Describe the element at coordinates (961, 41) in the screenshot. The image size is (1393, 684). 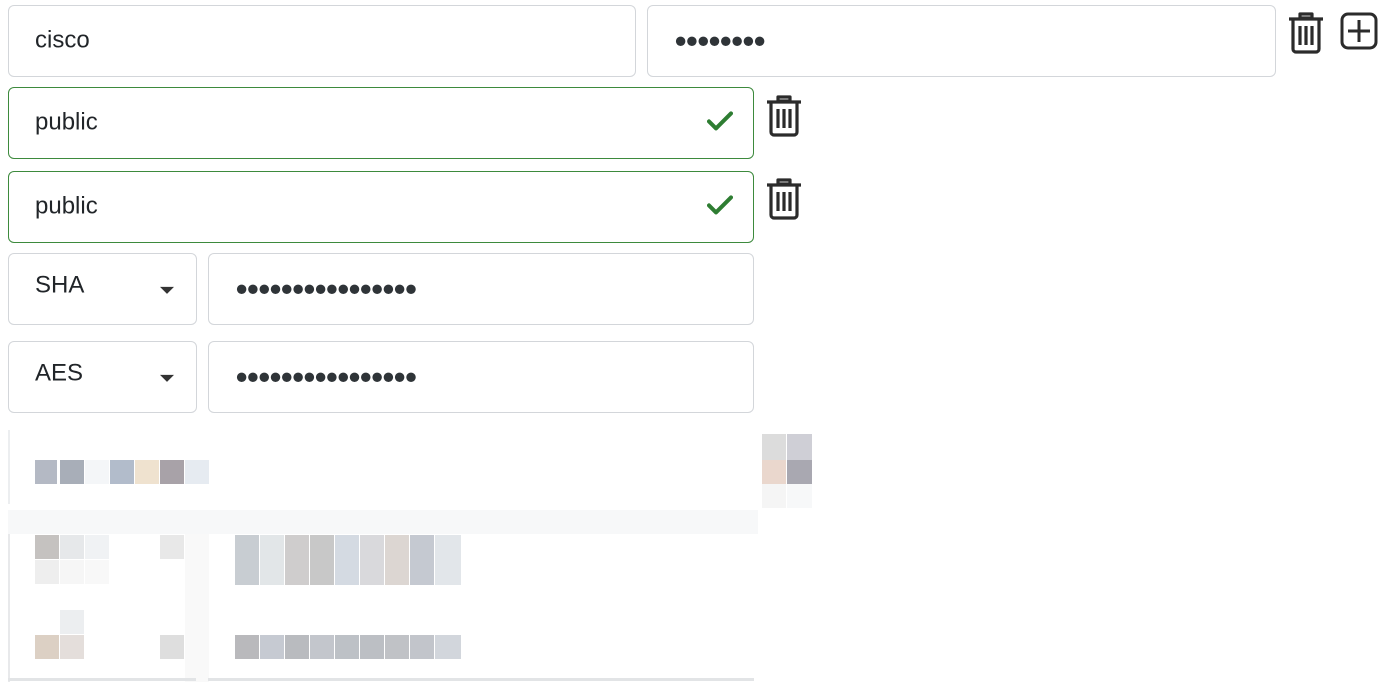
I see `community-secret-input: ●●●●●●●●` at that location.